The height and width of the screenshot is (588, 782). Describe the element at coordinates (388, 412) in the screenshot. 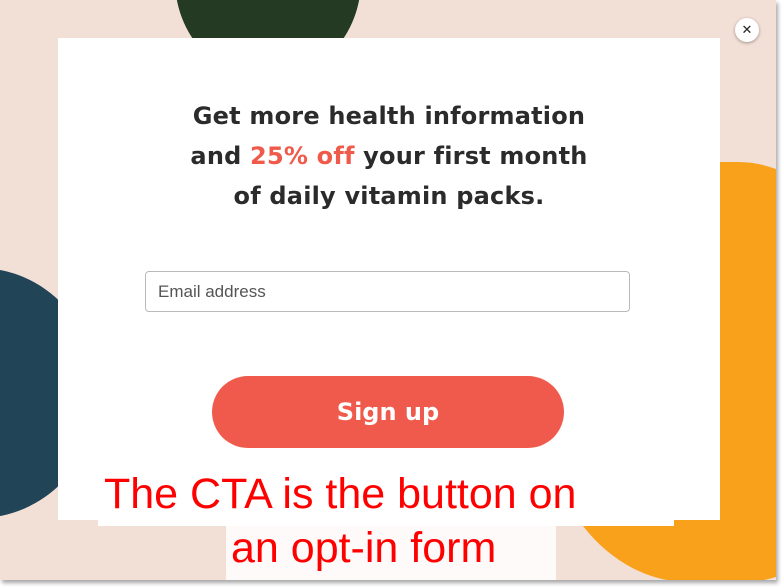

I see `signup-button: Sign up` at that location.